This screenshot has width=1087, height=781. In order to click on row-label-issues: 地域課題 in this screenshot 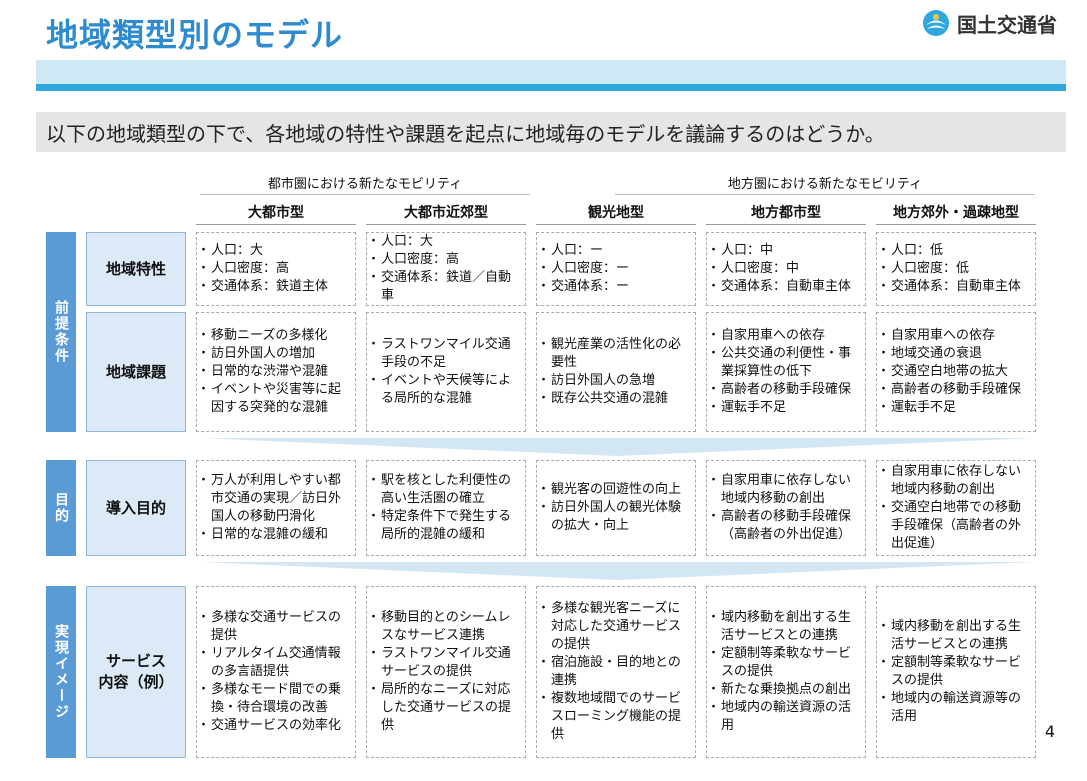, I will do `click(136, 372)`.